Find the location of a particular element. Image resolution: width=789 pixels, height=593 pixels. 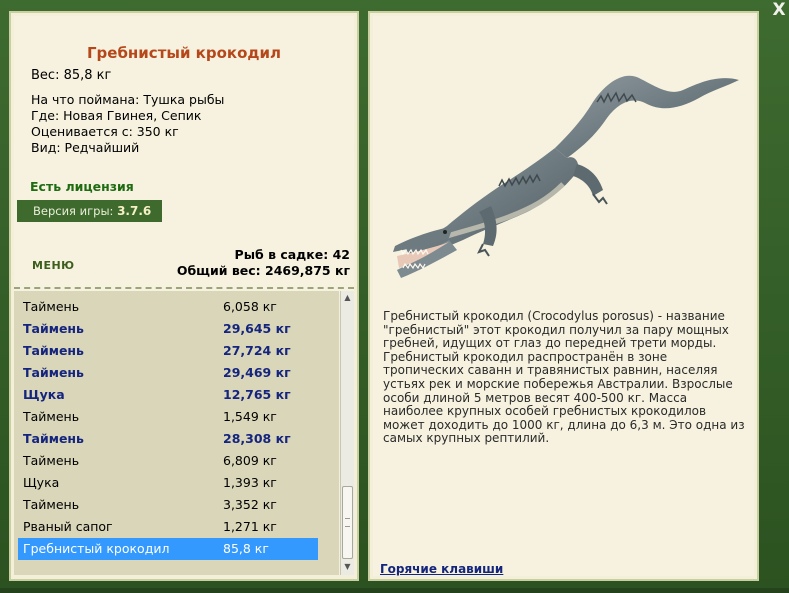

cage-total-weight: Общий вес: 2469,875 кг is located at coordinates (263, 270).